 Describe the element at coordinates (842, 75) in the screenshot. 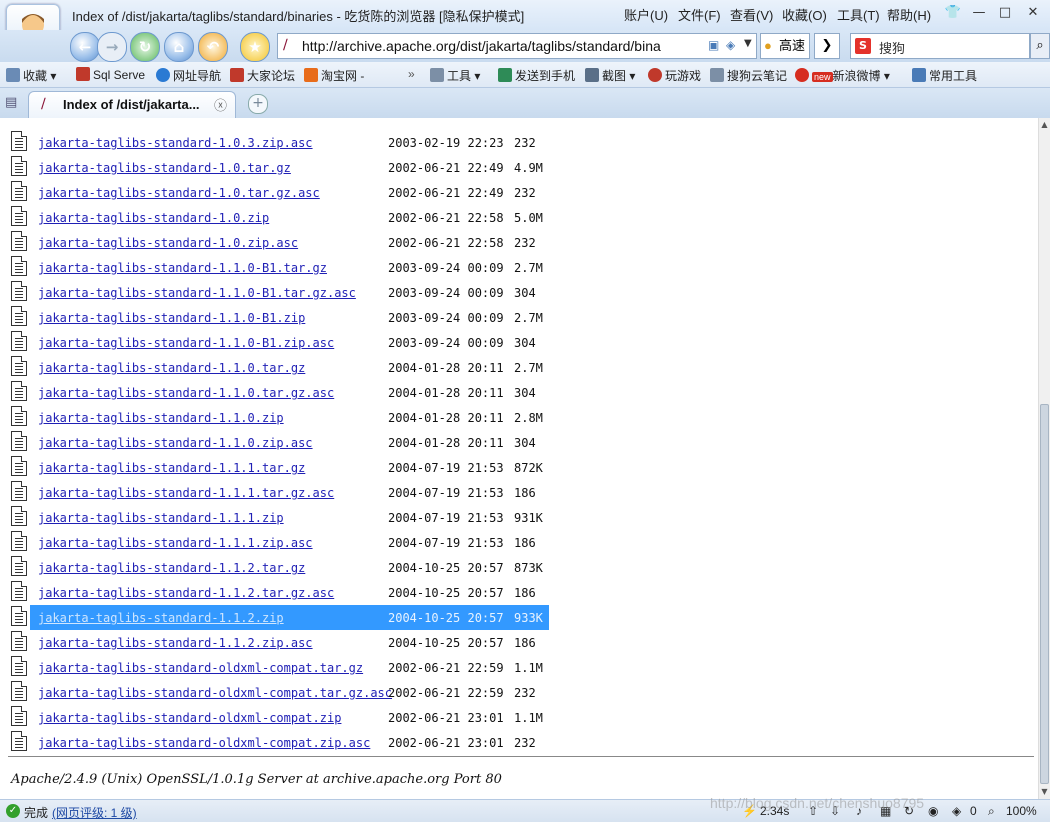

I see `bookmark-weibo: new 新浪微博 ▾` at that location.